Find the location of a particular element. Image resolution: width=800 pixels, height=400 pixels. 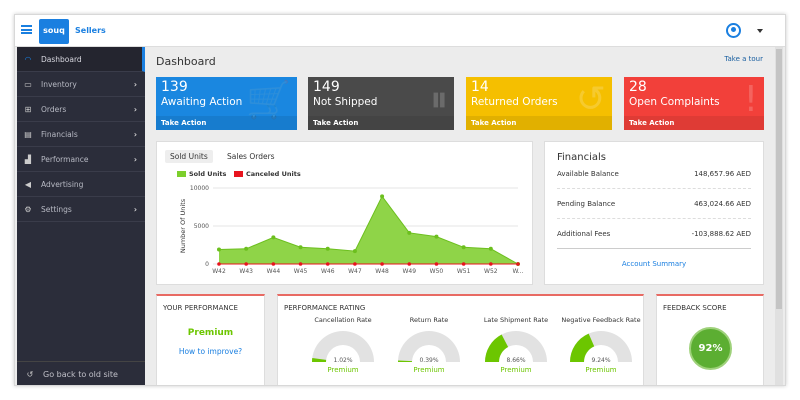

old-site-link: ↺ Go back to old site is located at coordinates (81, 373).